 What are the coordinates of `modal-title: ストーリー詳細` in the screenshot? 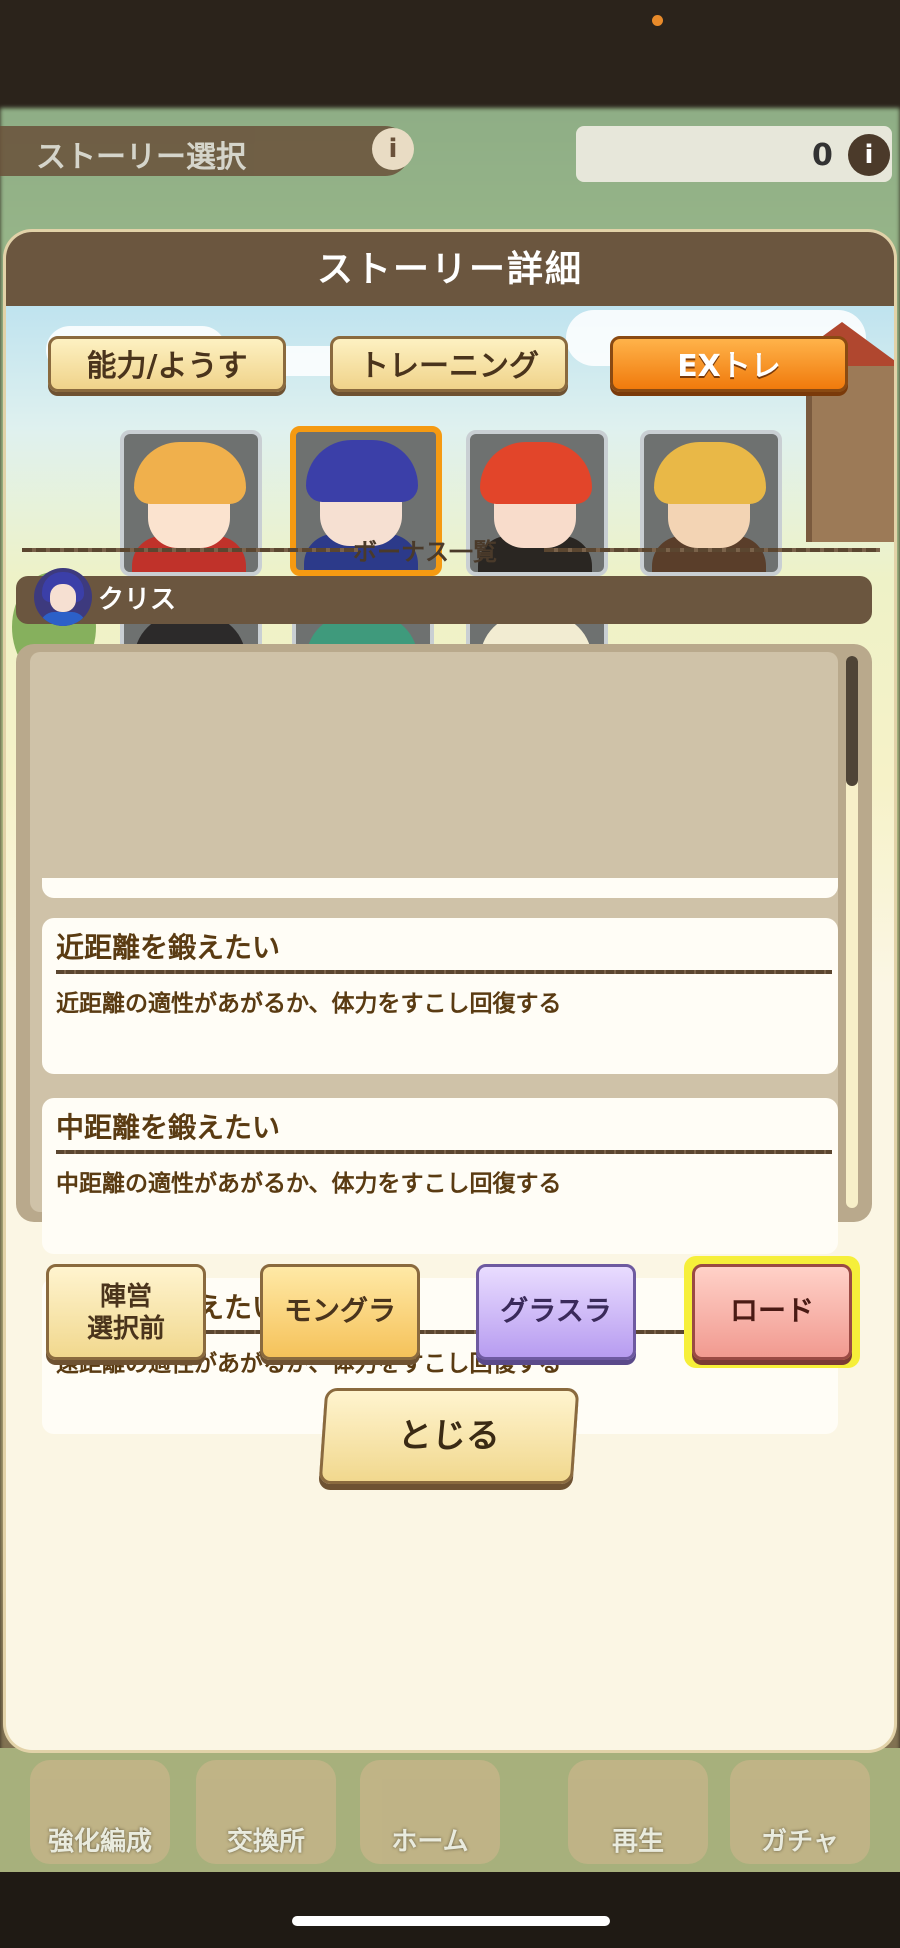 It's located at (449, 269).